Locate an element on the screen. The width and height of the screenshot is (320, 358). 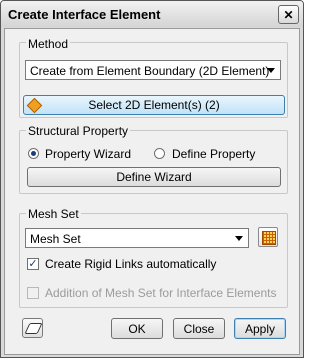
select-2d-elements-button: Select 2D Element(s) (2) is located at coordinates (154, 105).